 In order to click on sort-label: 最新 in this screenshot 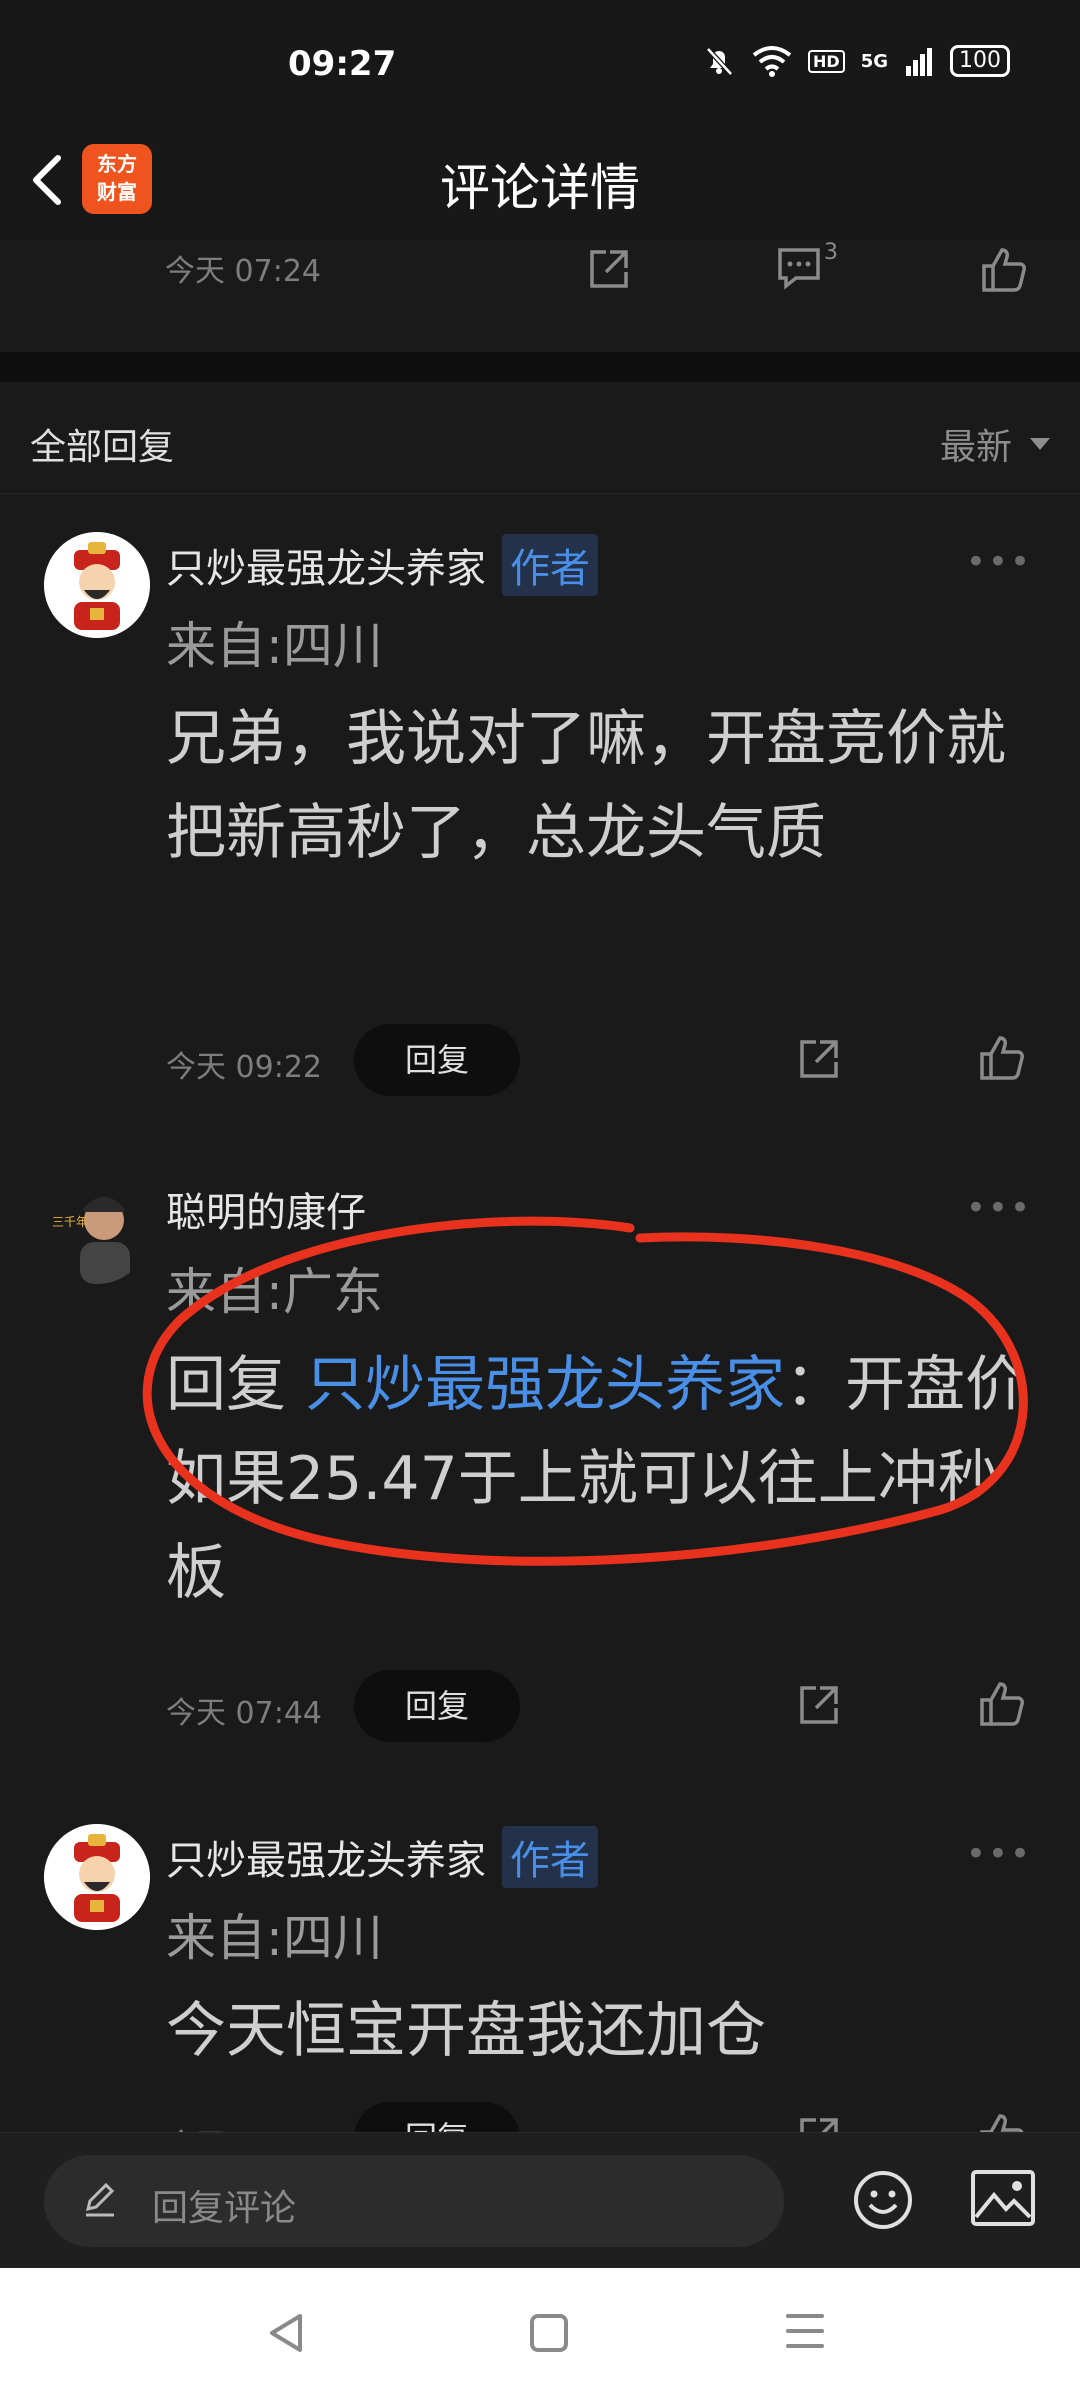, I will do `click(975, 447)`.